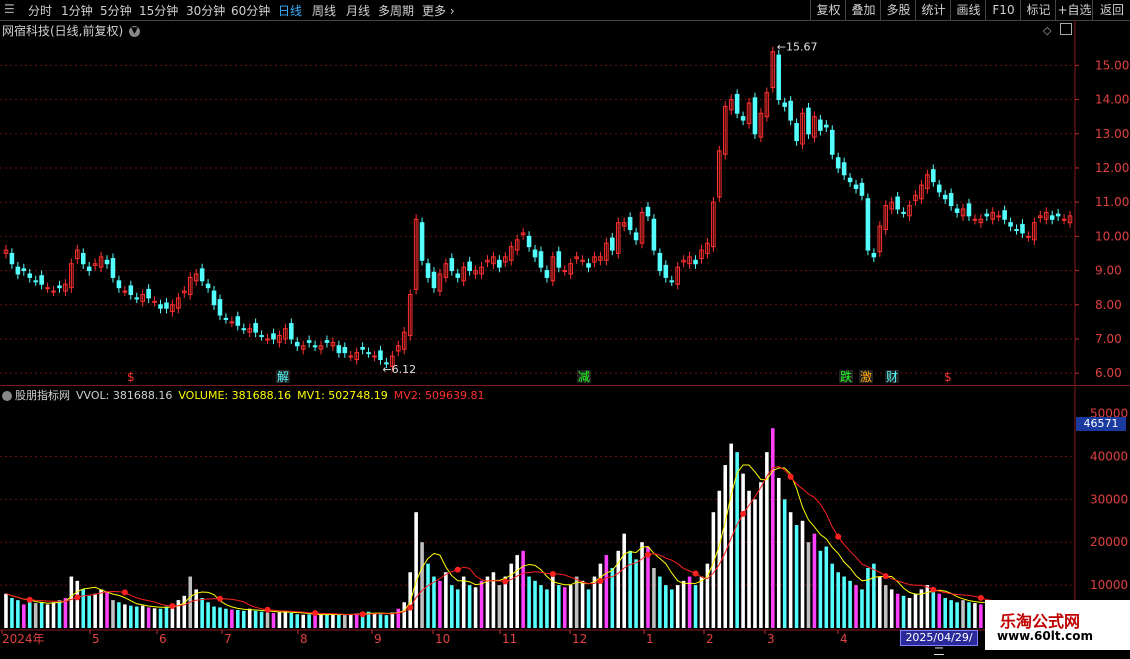  Describe the element at coordinates (1112, 168) in the screenshot. I see `price-tick-label-3: 12.00` at that location.